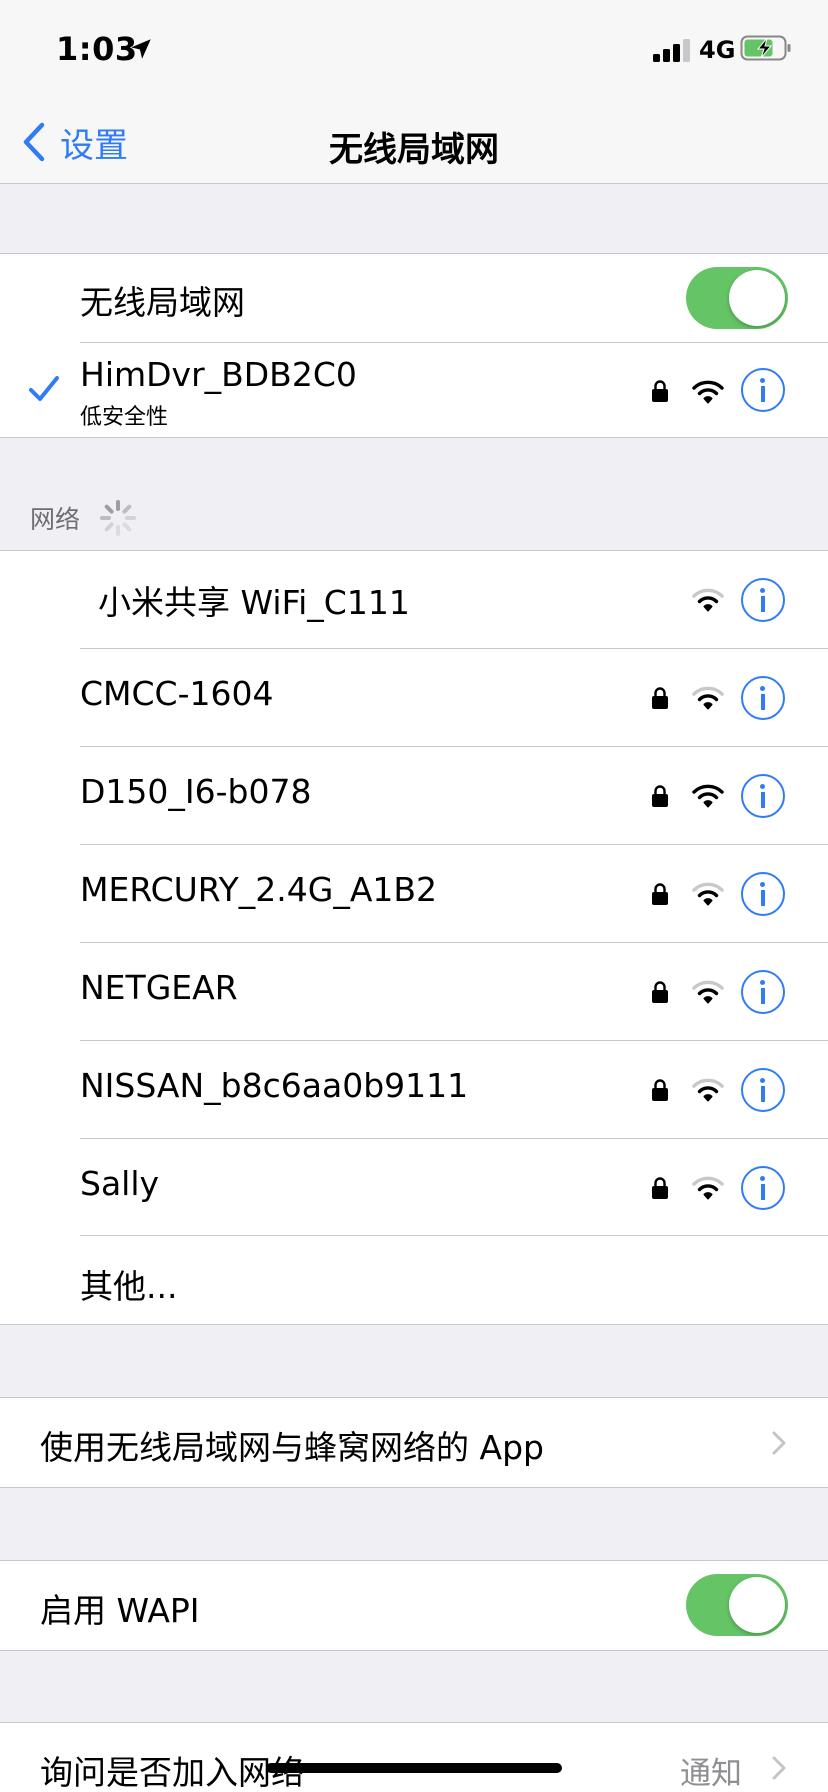 Image resolution: width=828 pixels, height=1792 pixels. I want to click on connected-network-name: HimDvr_BDB2C0, so click(218, 374).